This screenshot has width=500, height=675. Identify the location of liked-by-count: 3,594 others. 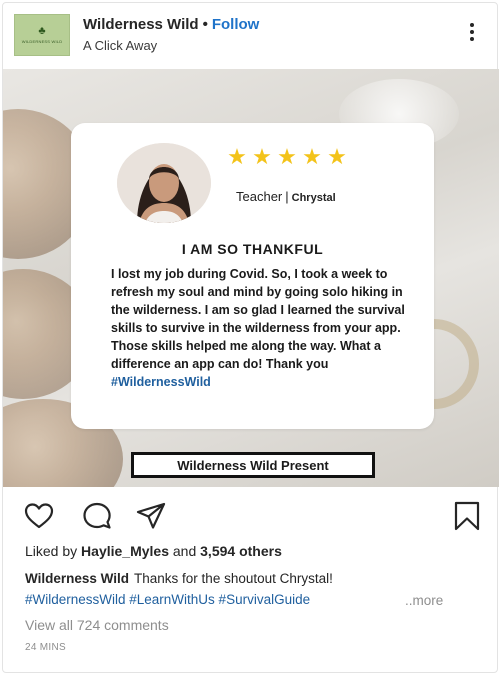
(241, 551).